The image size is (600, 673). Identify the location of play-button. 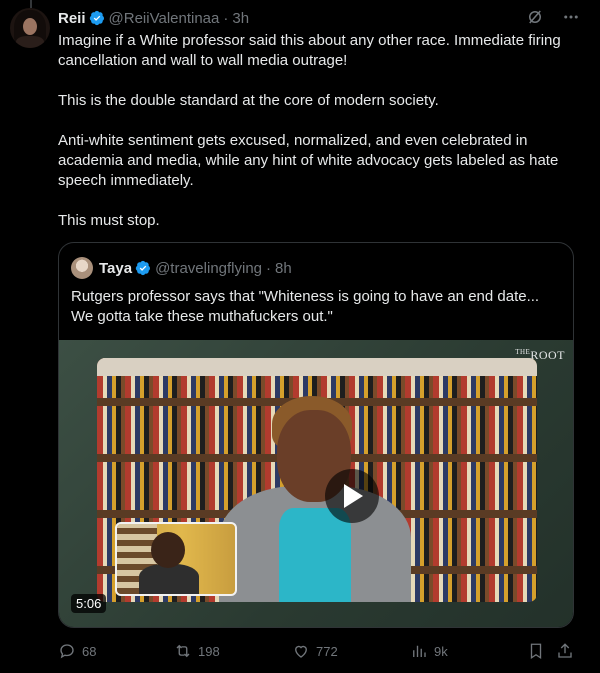
(352, 496).